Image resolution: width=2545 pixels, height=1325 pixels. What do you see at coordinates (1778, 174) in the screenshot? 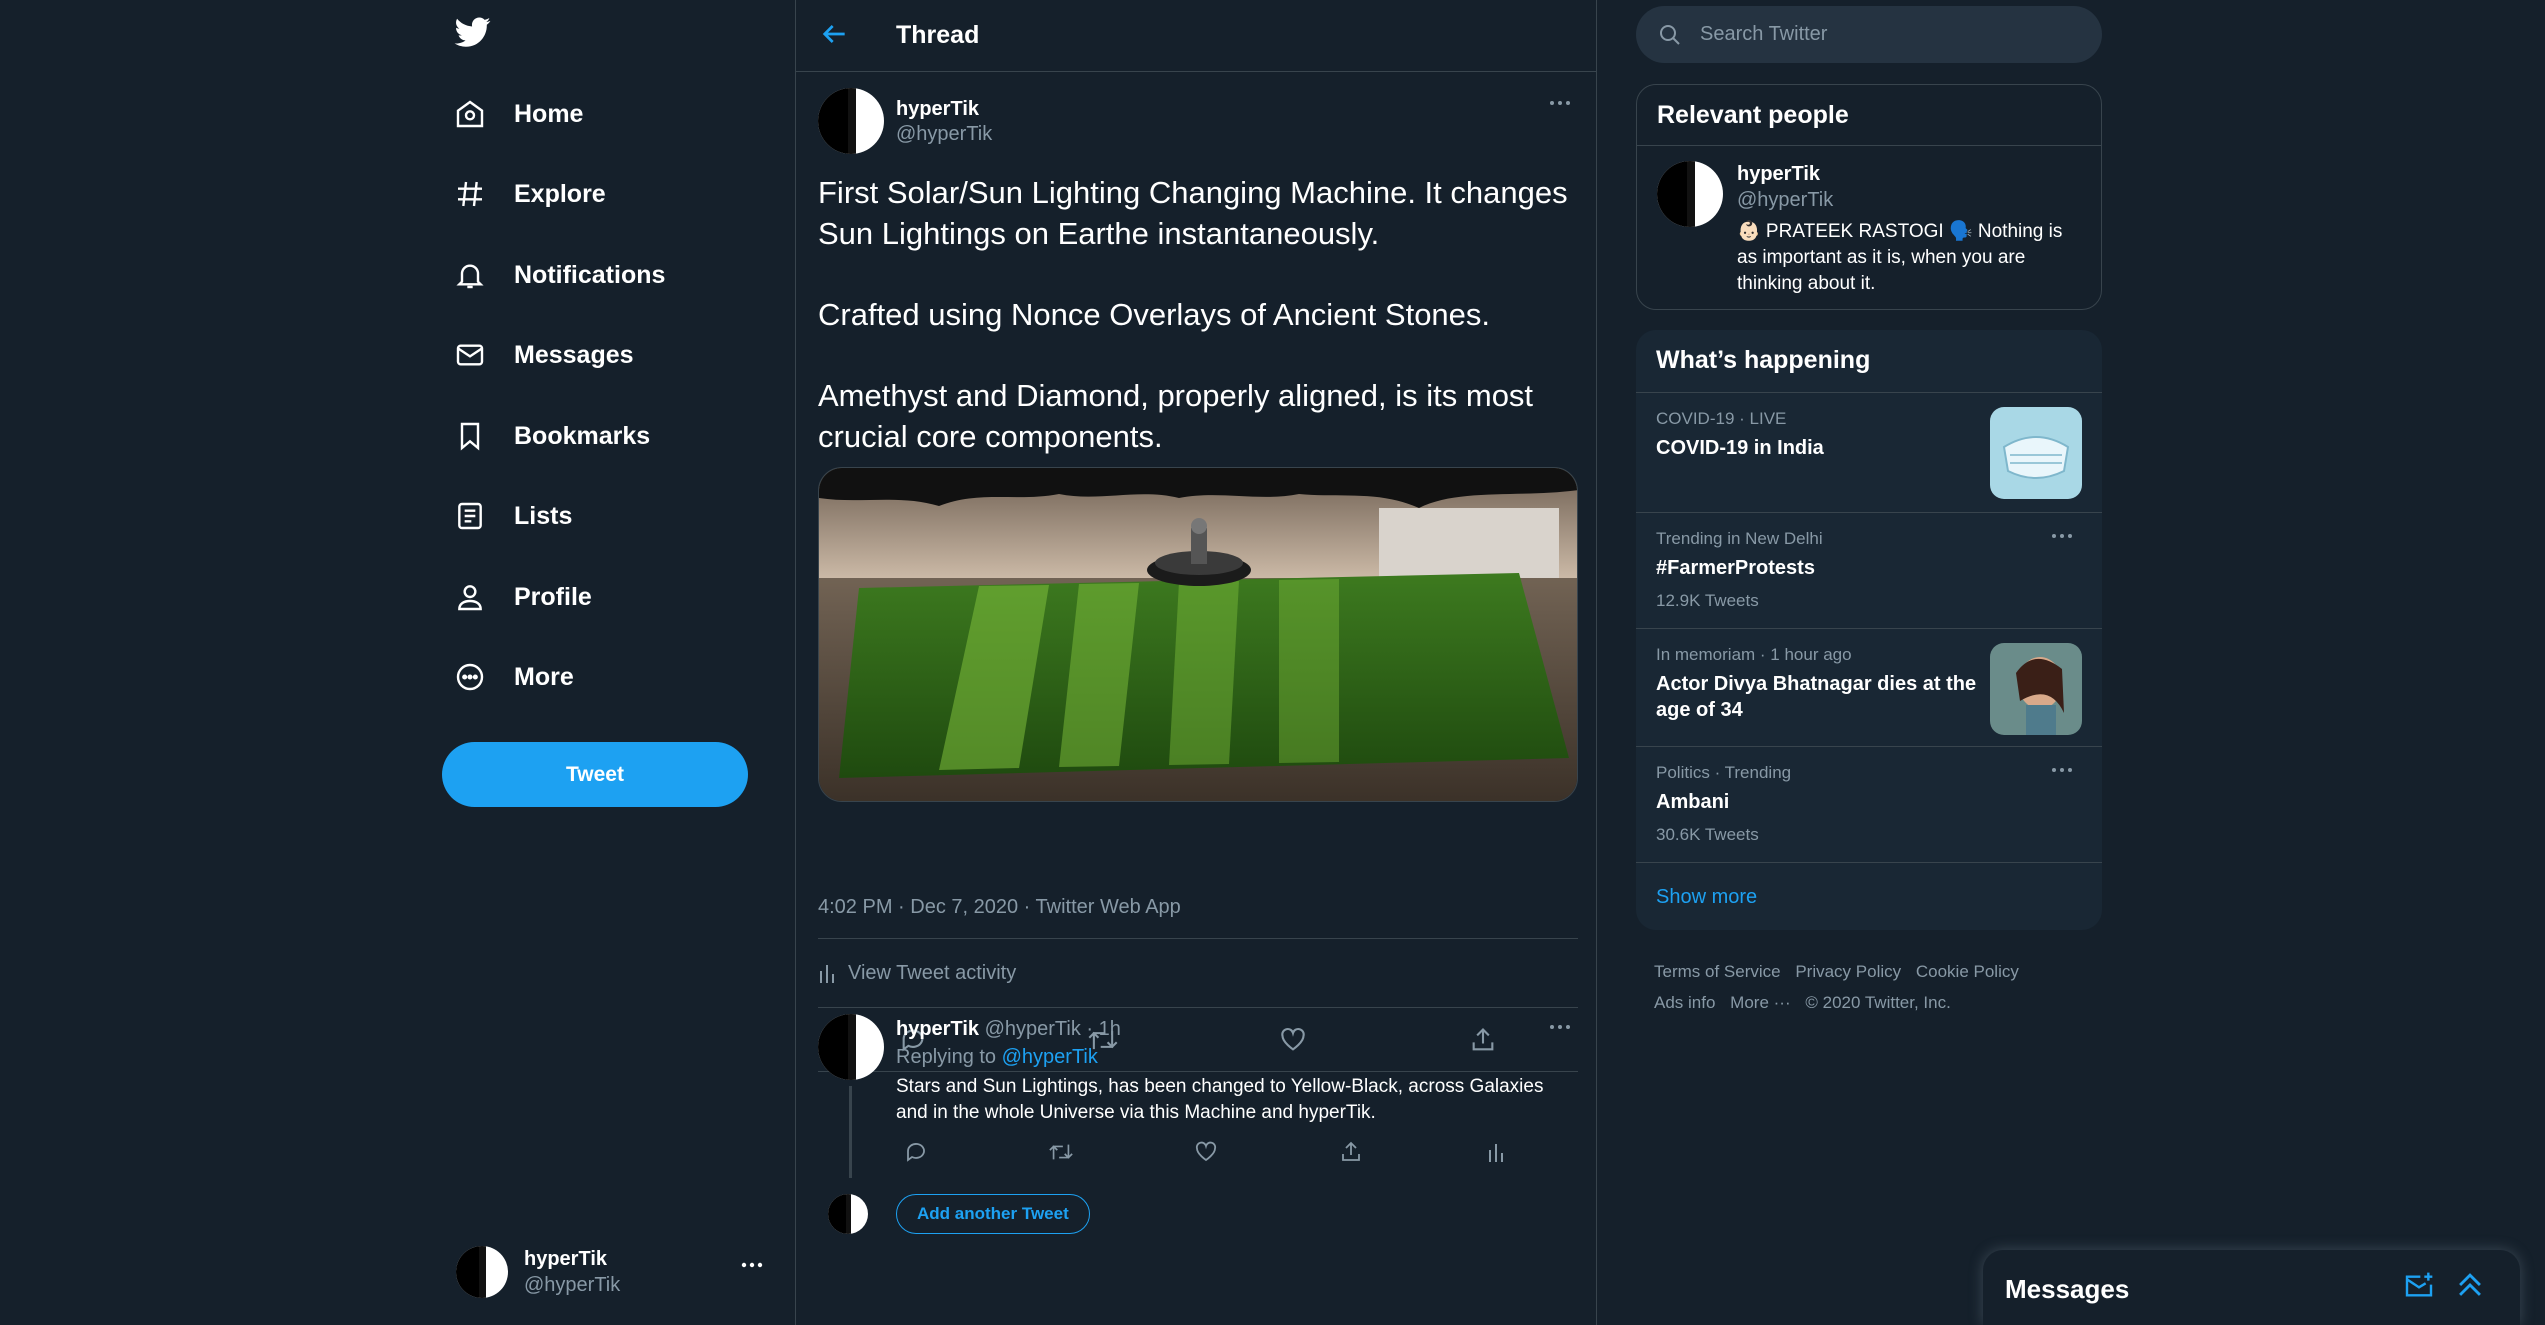
I see `person-name: hyperTik` at bounding box center [1778, 174].